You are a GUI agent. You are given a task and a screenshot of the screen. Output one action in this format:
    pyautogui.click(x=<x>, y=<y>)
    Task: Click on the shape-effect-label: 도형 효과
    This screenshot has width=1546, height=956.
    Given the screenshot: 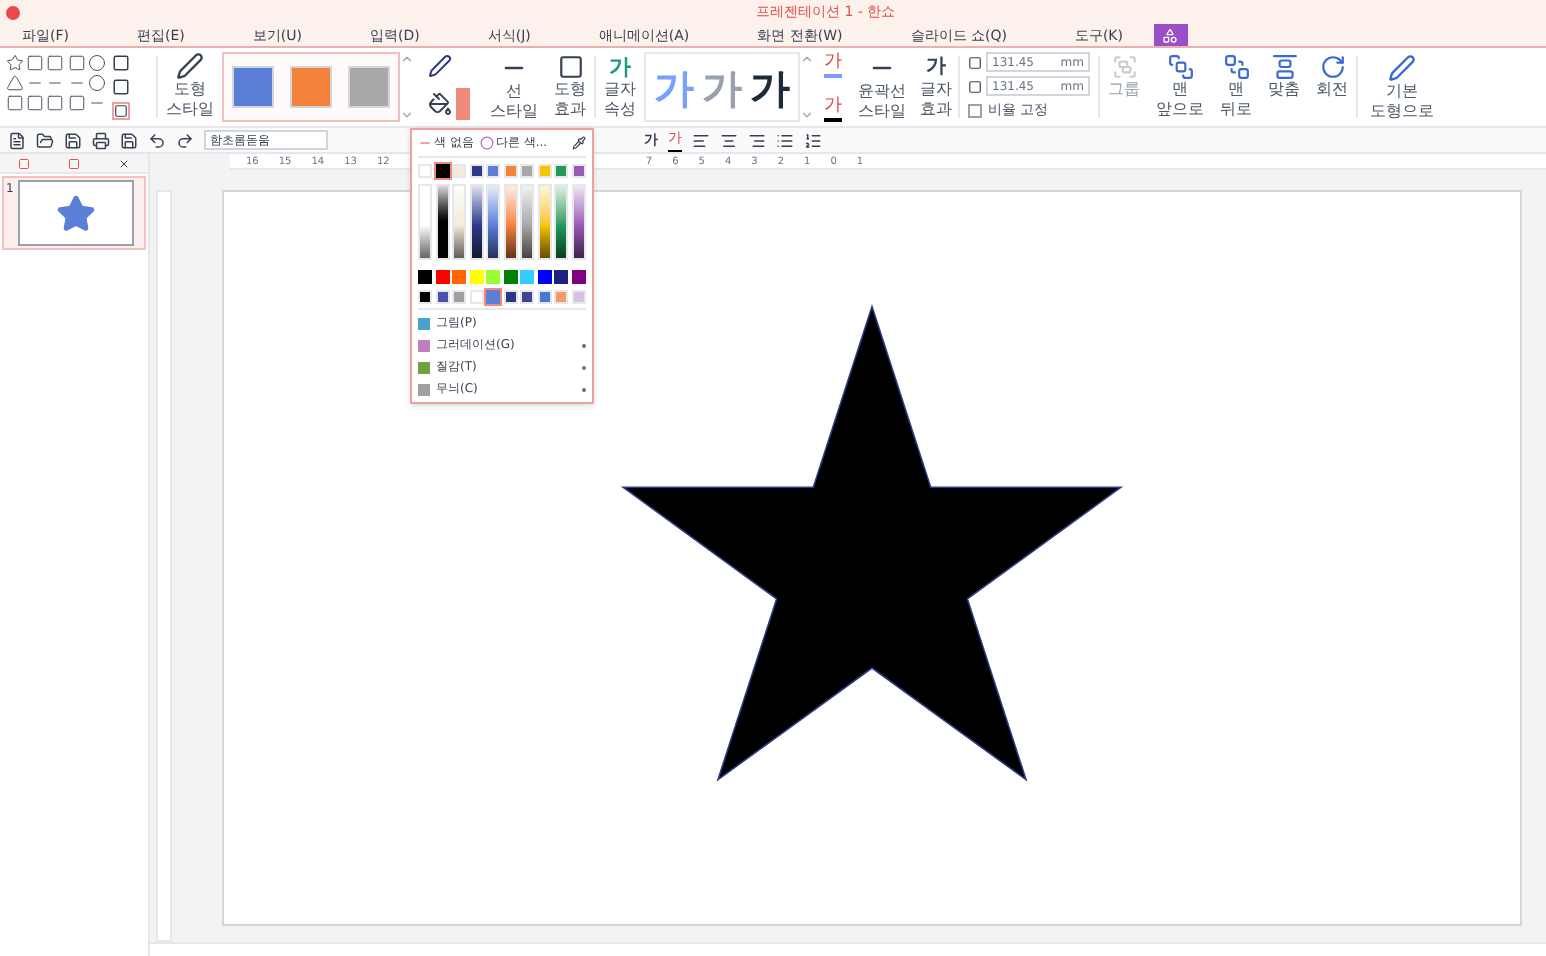 What is the action you would take?
    pyautogui.click(x=570, y=100)
    